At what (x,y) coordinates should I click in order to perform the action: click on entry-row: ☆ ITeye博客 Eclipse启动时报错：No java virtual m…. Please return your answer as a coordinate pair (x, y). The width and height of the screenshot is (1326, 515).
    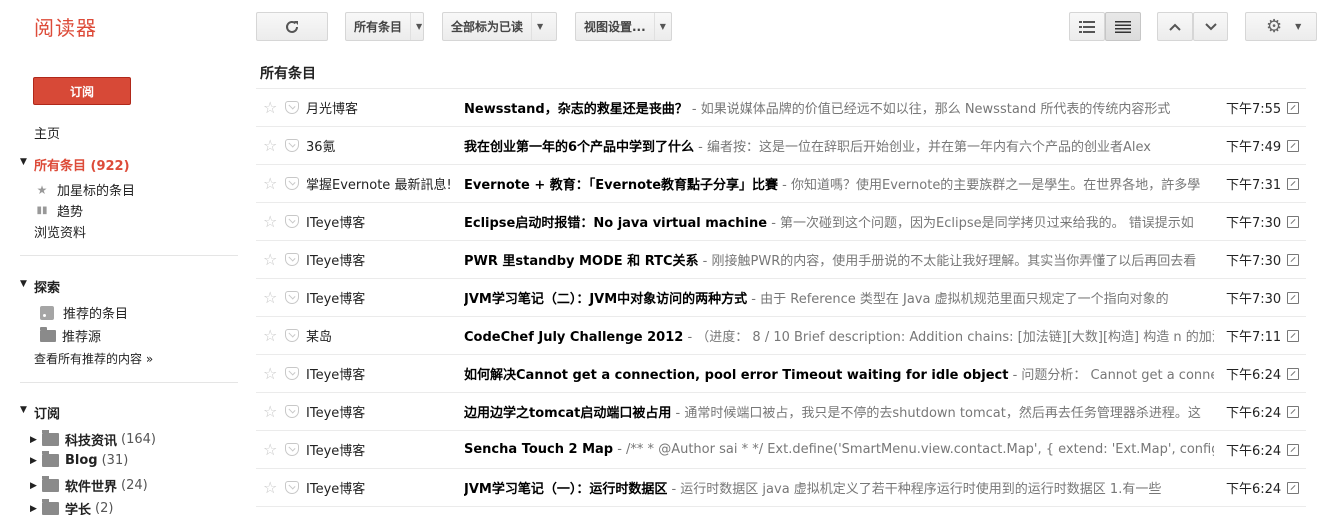
    Looking at the image, I should click on (781, 222).